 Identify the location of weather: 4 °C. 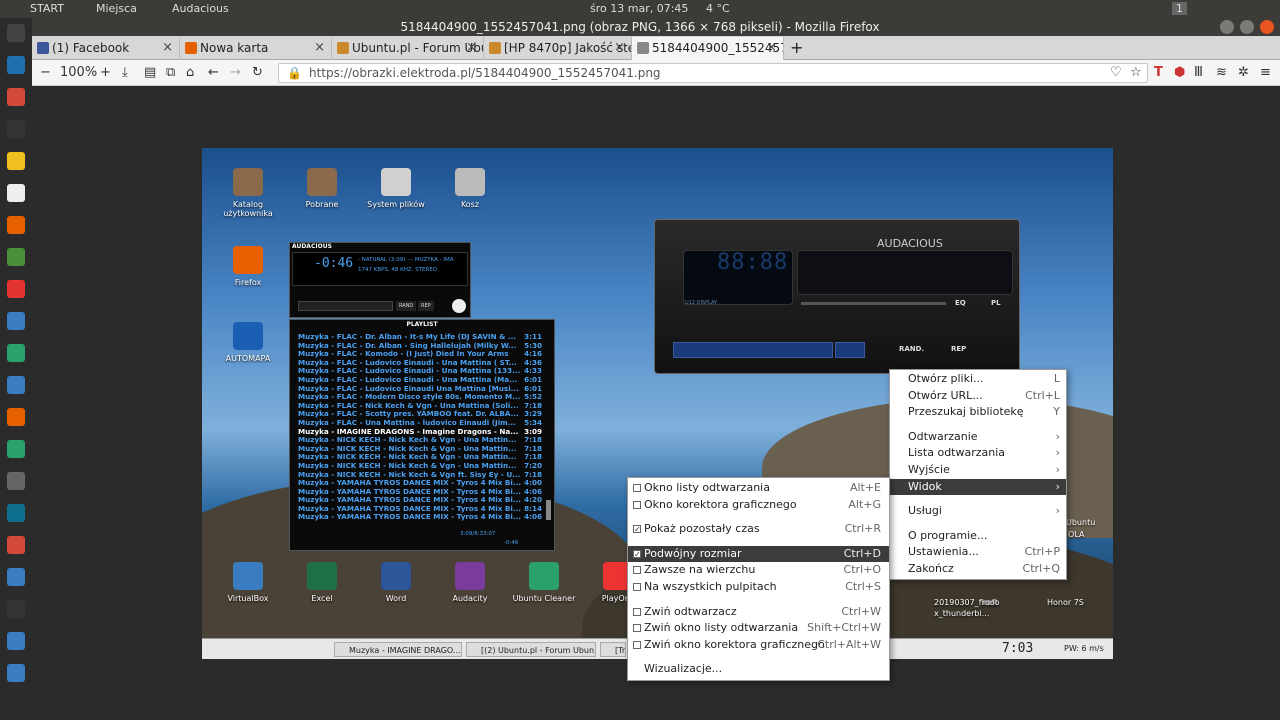
(718, 8).